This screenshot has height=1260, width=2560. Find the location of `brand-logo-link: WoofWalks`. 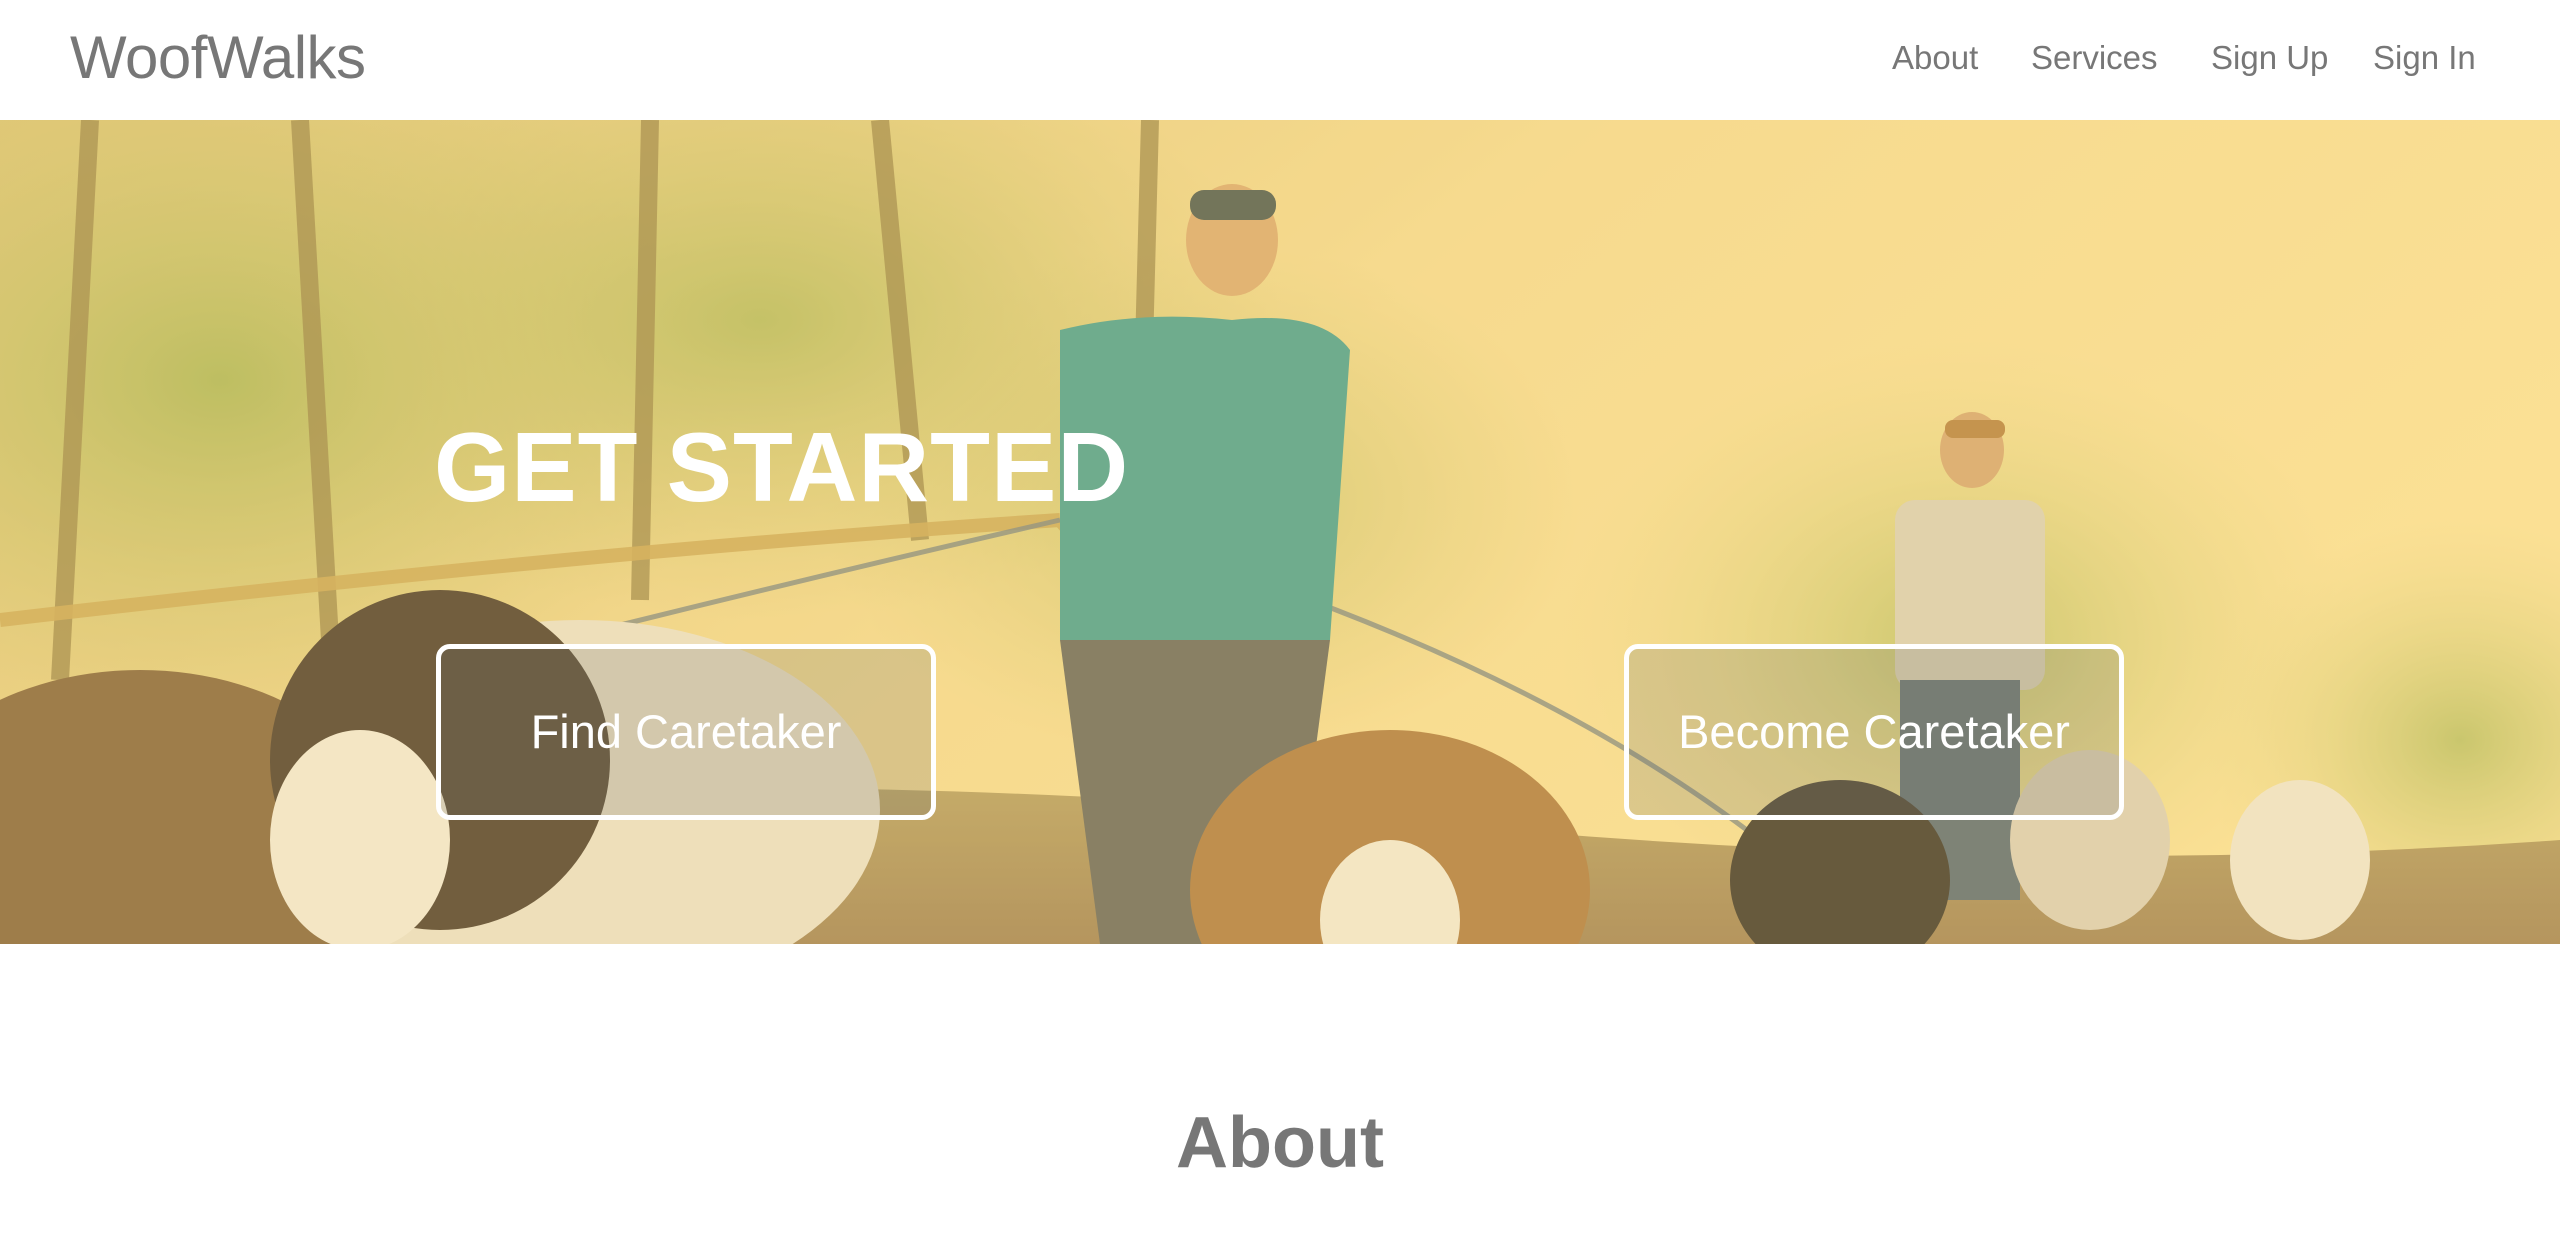

brand-logo-link: WoofWalks is located at coordinates (218, 58).